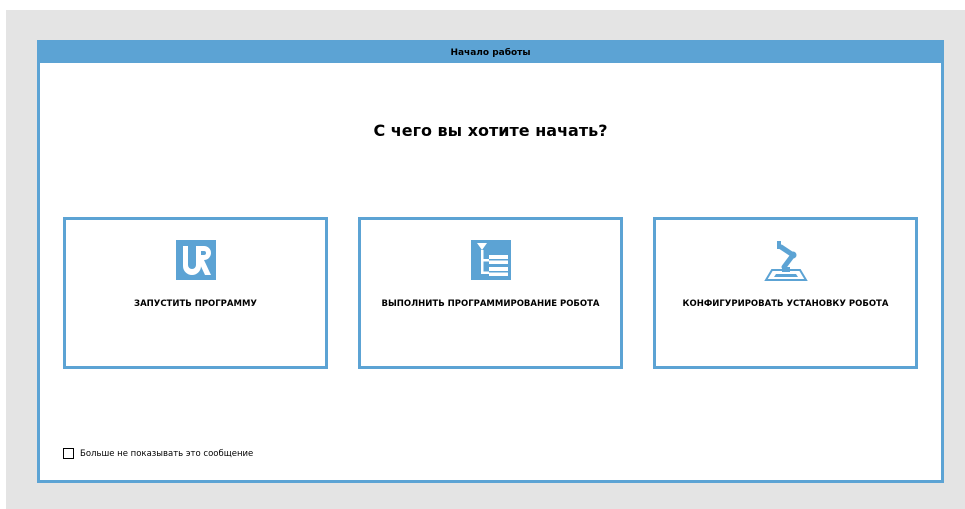 This screenshot has width=965, height=509. I want to click on run-program-label: ЗАПУСТИТЬ ПРОГРАММУ, so click(195, 304).